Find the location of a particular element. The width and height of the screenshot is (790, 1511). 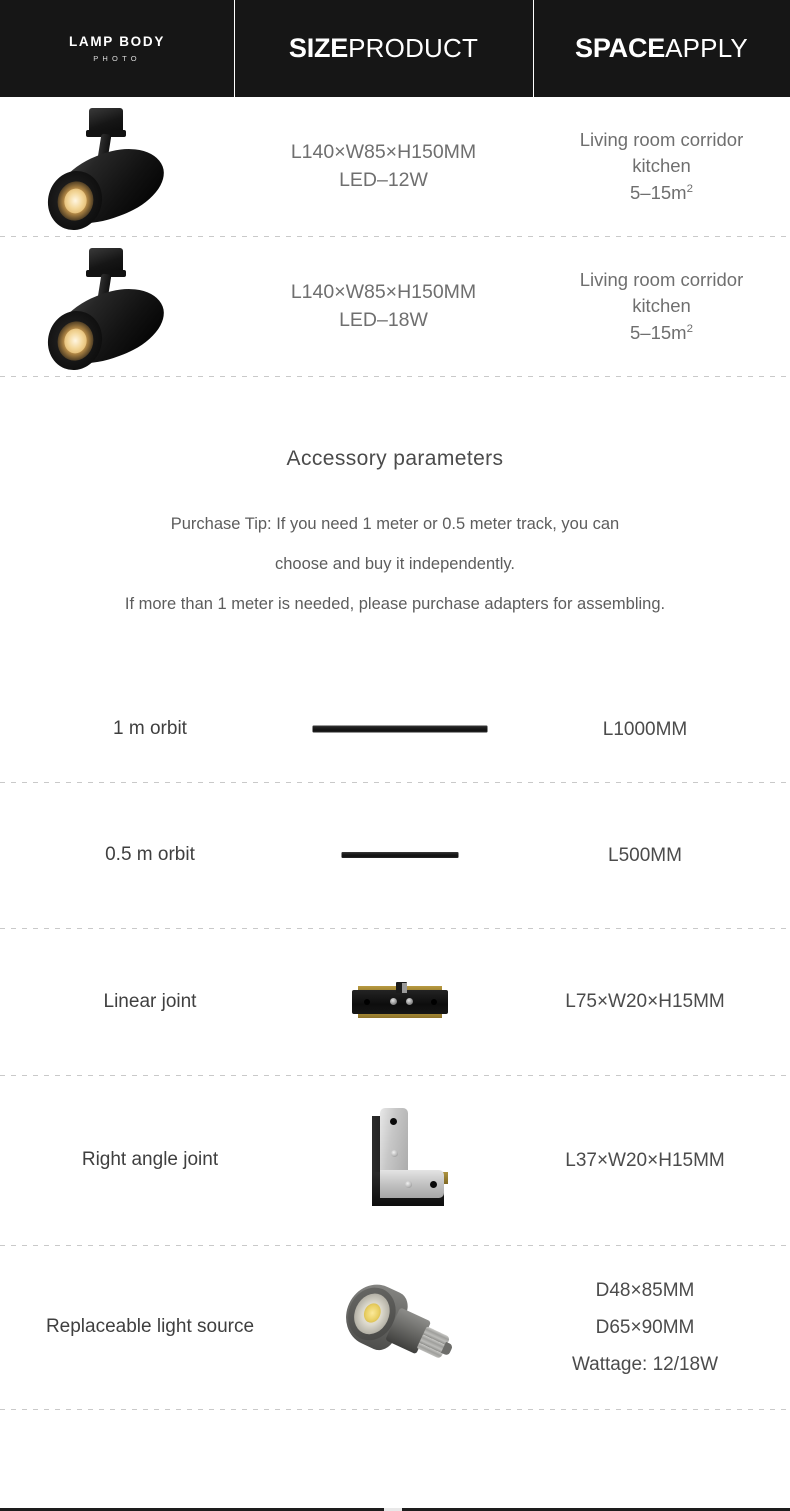

accessory-spec: D48×85MM D65×90MM Wattage: 12/18W is located at coordinates (645, 1327).